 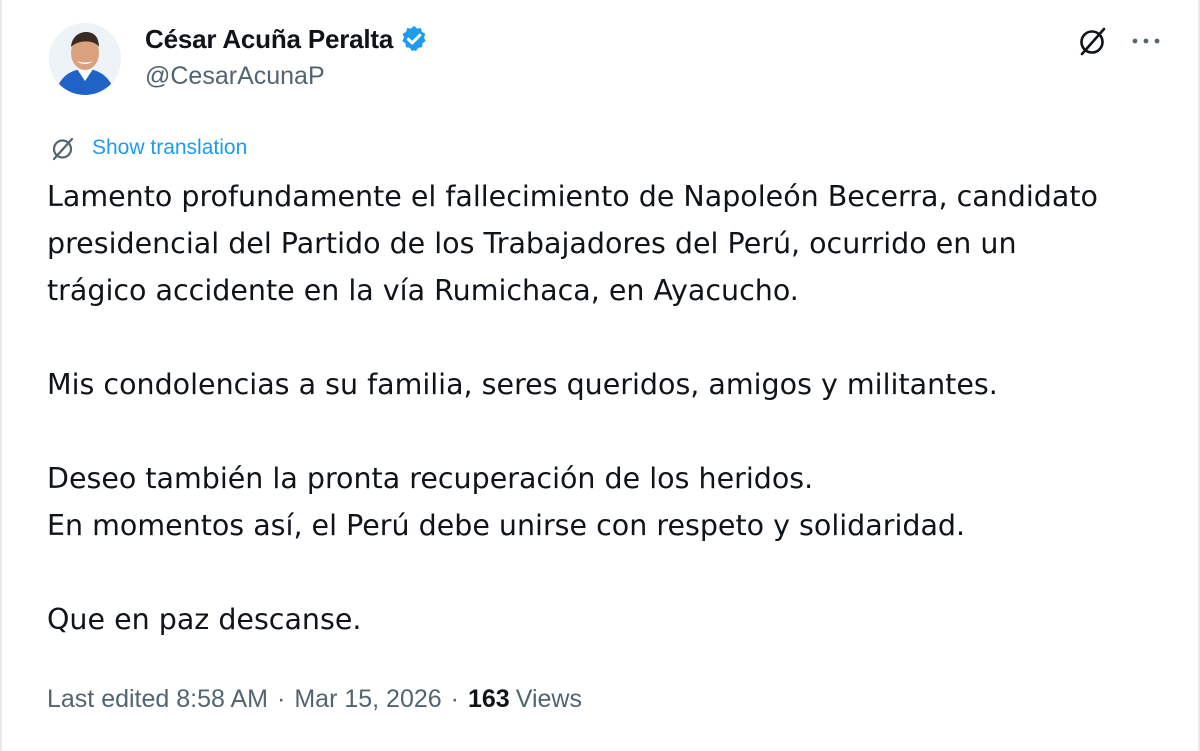 What do you see at coordinates (108, 699) in the screenshot?
I see `edited-label: Last edited` at bounding box center [108, 699].